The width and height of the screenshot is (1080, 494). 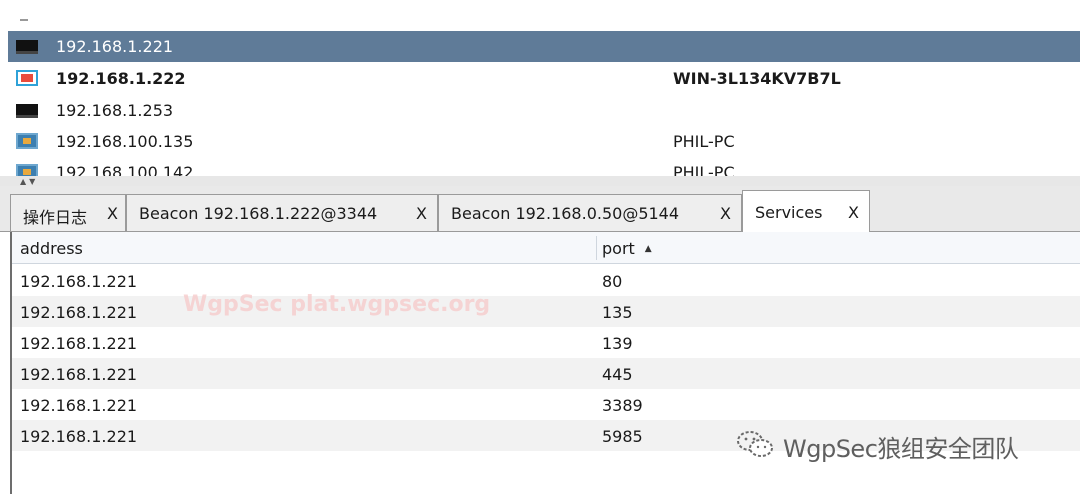 I want to click on target-row: 192.168.1.222 WIN-3L134KV7B7L, so click(x=544, y=78).